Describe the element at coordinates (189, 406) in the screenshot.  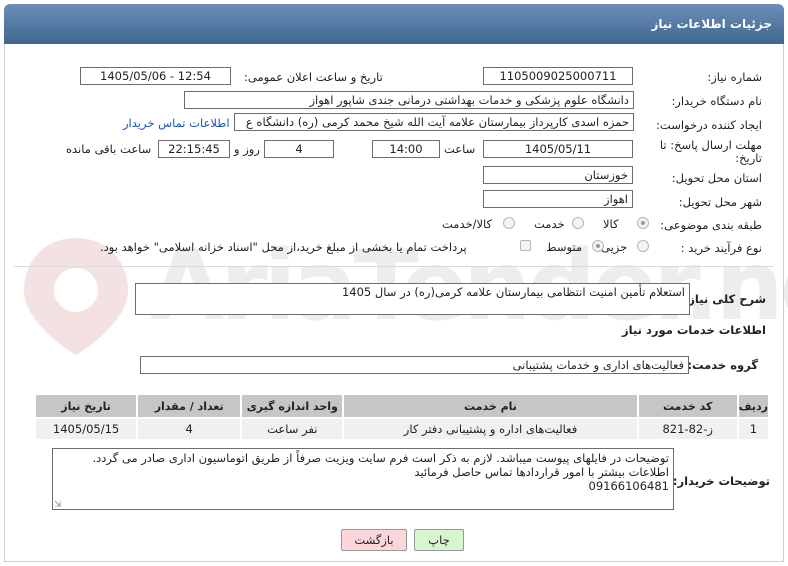
I see `col-quantity: تعداد / مقدار` at that location.